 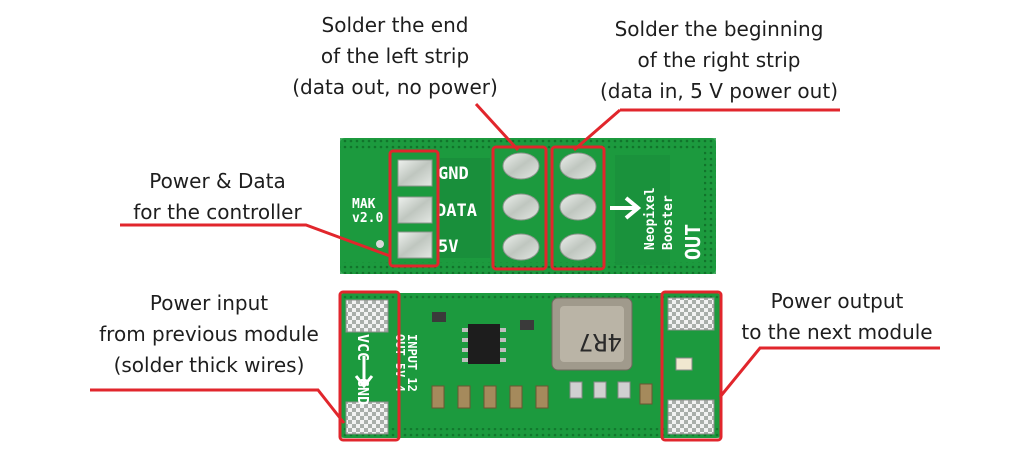 What do you see at coordinates (718, 91) in the screenshot?
I see `caption-right-strip-line-3: (data in, 5 V power out)` at bounding box center [718, 91].